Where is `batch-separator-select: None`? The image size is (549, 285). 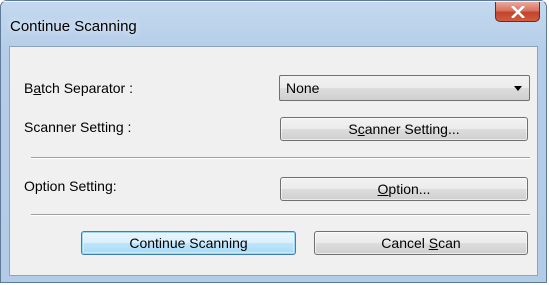 batch-separator-select: None is located at coordinates (404, 88).